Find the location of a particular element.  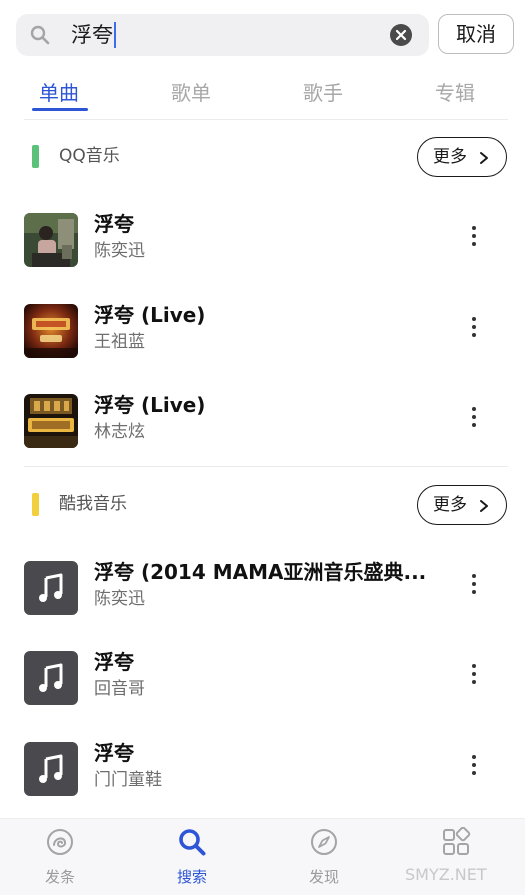

text-caret is located at coordinates (115, 35).